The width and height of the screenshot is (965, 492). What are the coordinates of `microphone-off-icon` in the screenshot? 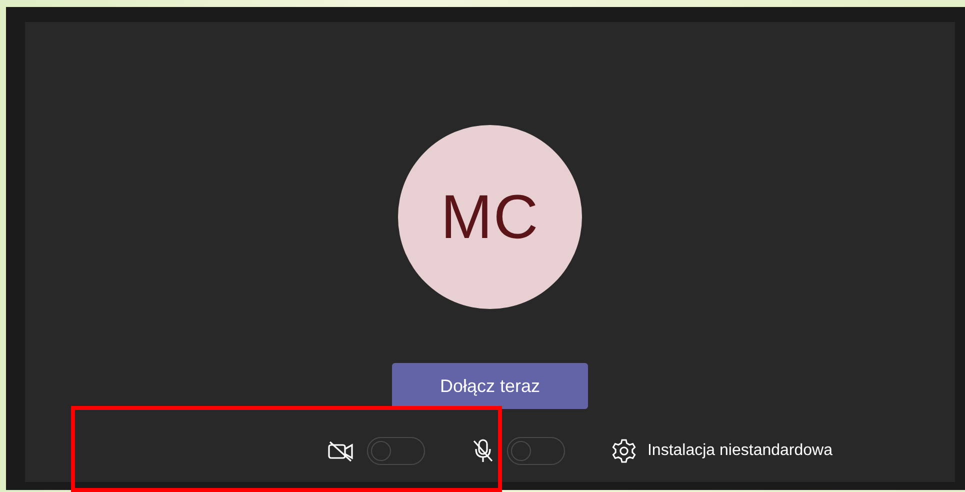 It's located at (483, 451).